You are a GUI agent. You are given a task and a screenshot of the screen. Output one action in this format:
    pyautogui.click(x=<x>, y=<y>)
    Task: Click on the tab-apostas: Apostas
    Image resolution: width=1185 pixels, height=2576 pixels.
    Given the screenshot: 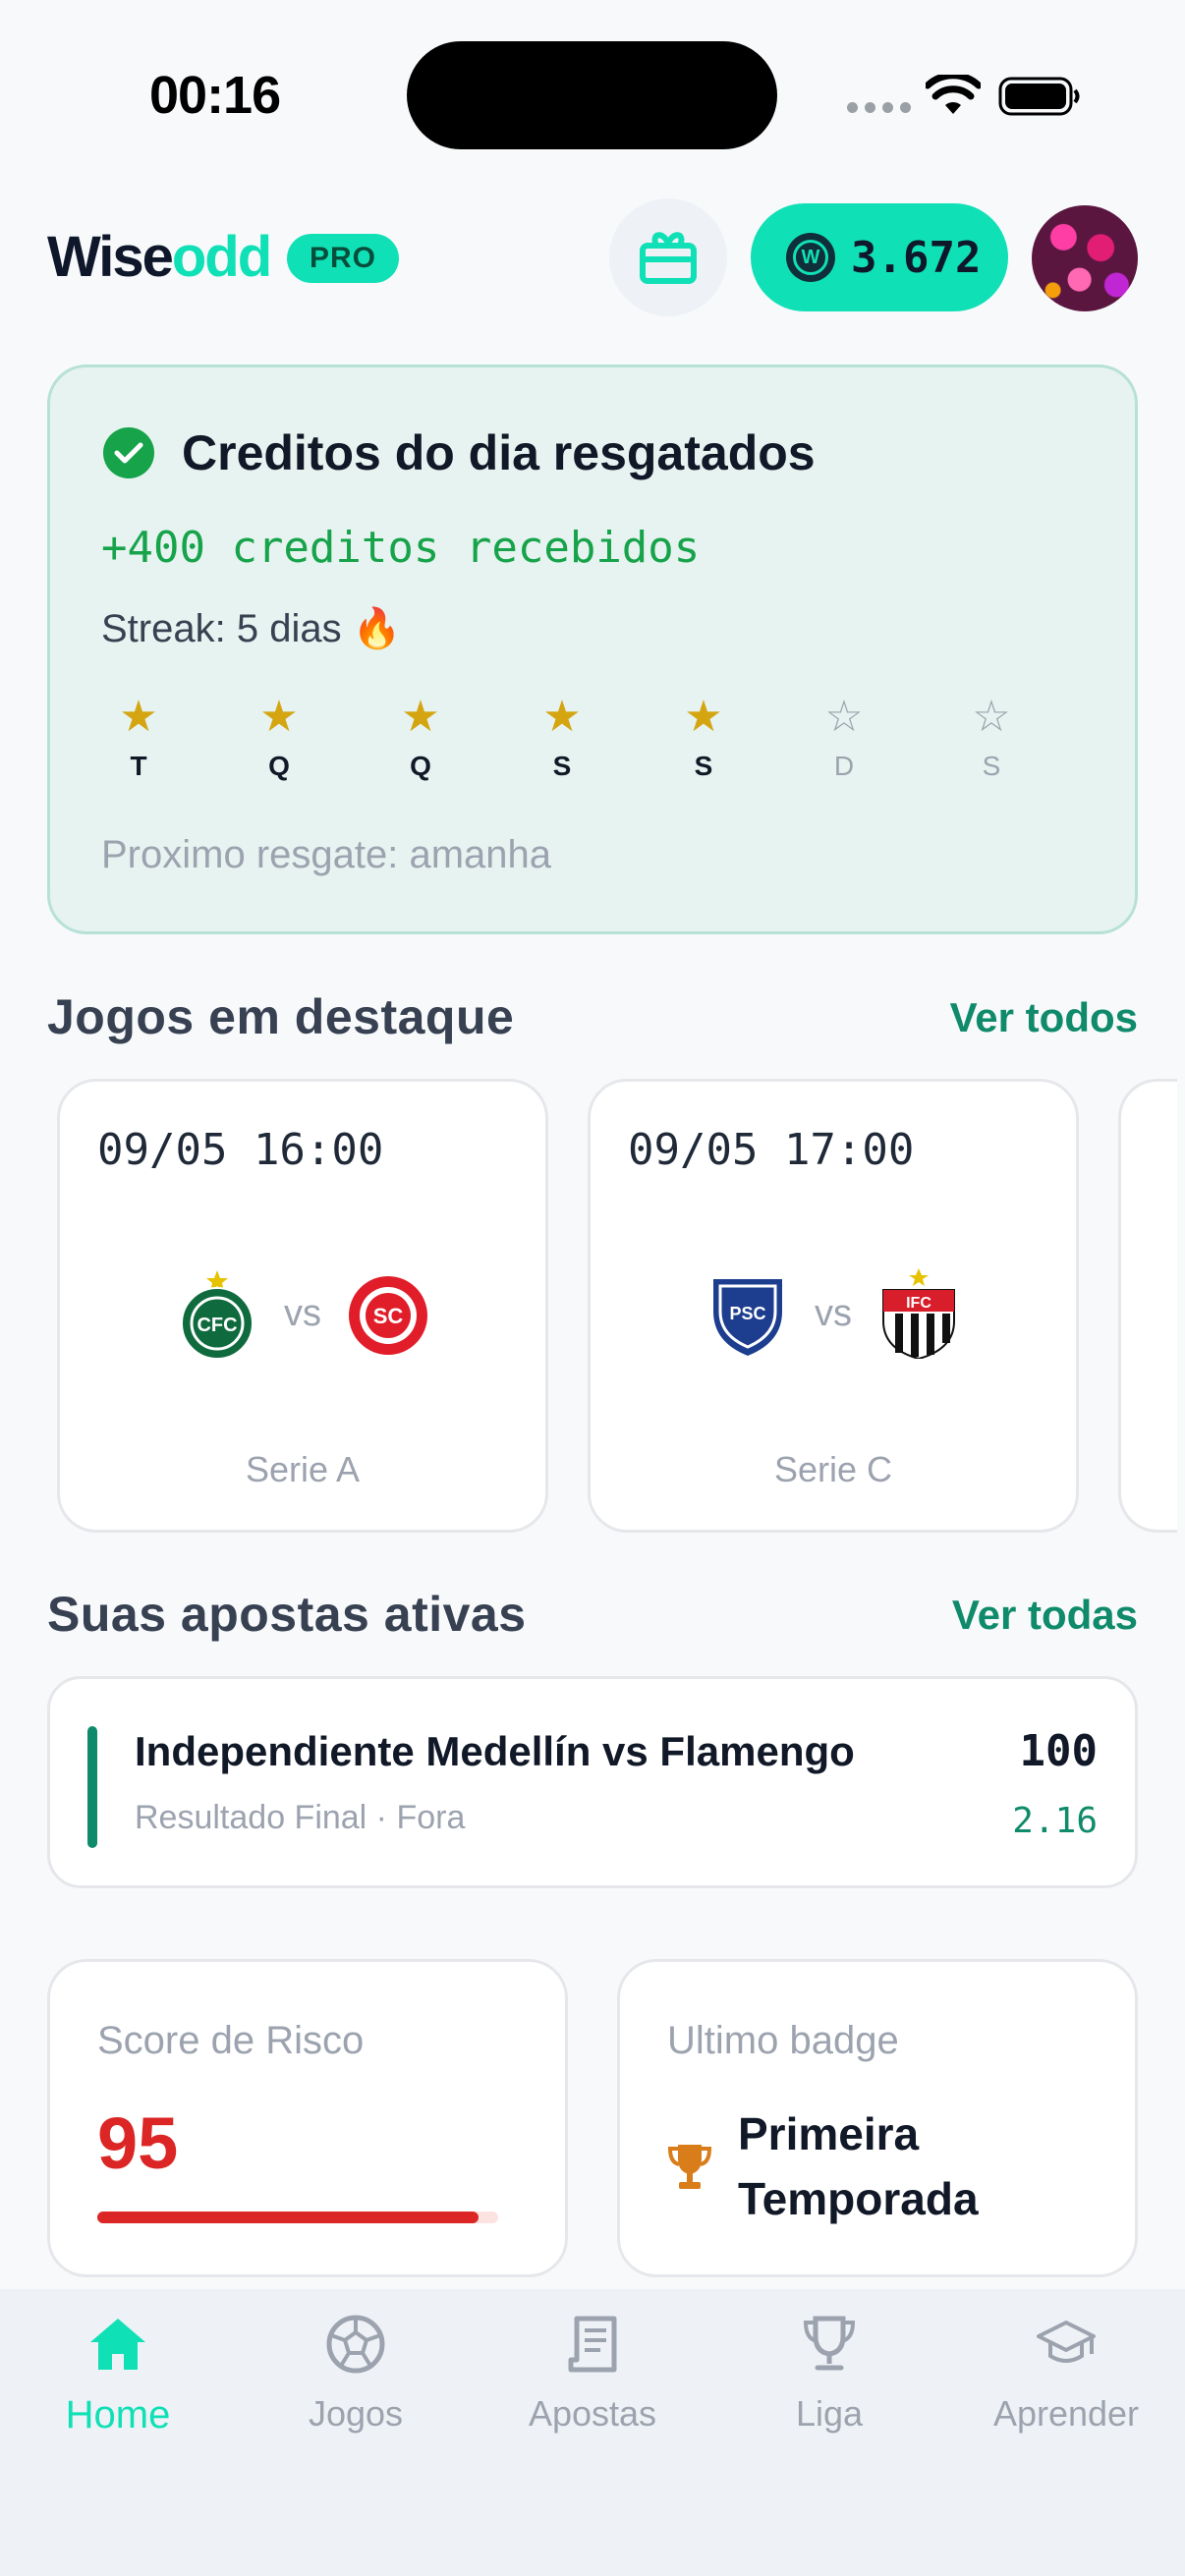 What is the action you would take?
    pyautogui.click(x=592, y=2374)
    